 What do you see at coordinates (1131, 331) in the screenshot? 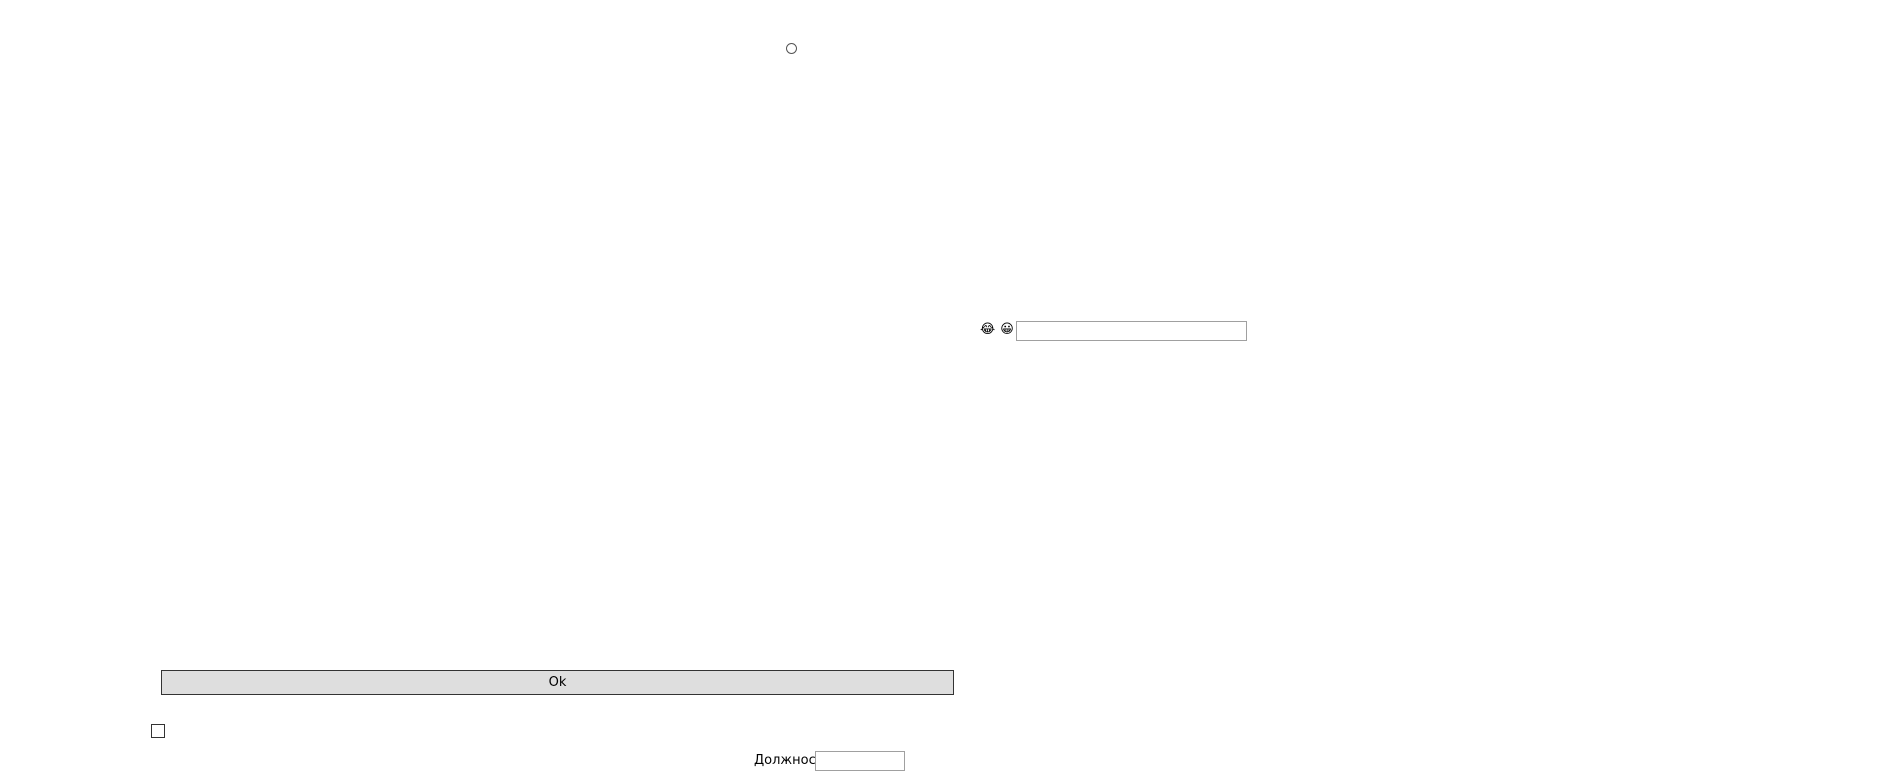
I see `emoji-text-input` at bounding box center [1131, 331].